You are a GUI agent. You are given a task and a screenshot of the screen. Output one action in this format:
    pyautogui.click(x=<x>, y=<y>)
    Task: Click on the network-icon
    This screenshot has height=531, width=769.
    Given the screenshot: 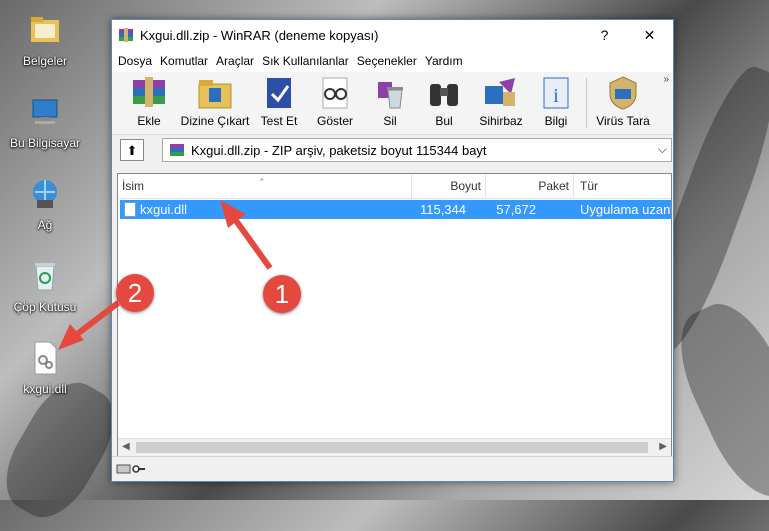 What is the action you would take?
    pyautogui.click(x=45, y=194)
    